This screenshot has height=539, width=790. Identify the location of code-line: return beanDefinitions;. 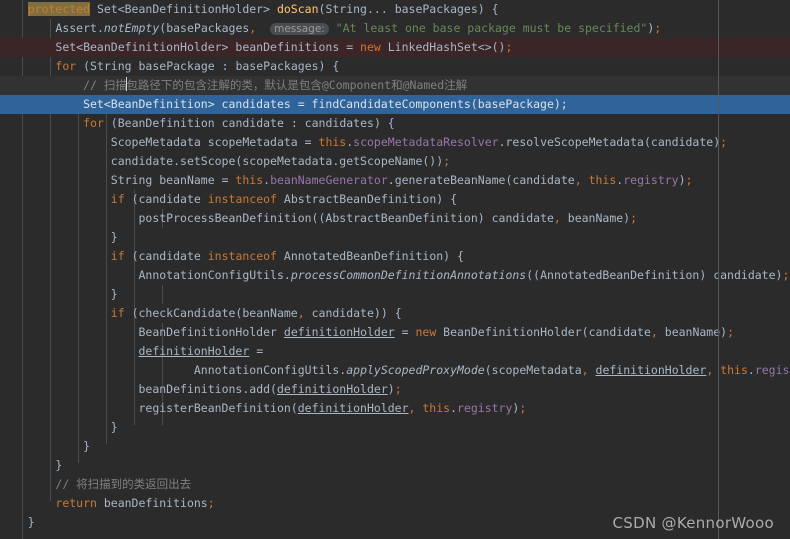
(395, 503).